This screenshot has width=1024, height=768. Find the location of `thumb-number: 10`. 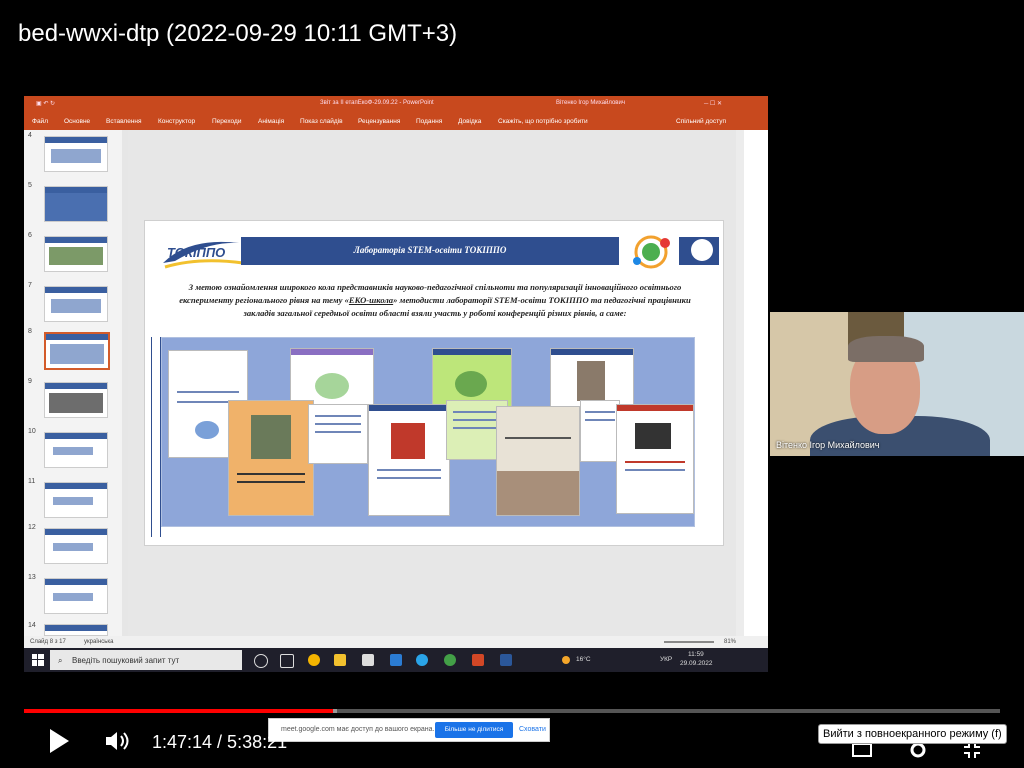

thumb-number: 10 is located at coordinates (32, 431).